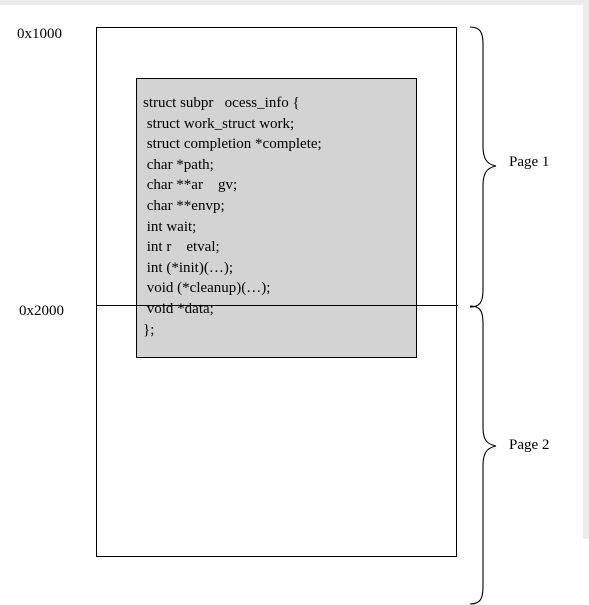 This screenshot has height=605, width=589. Describe the element at coordinates (41, 311) in the screenshot. I see `address-label-page2: 0x2000` at that location.